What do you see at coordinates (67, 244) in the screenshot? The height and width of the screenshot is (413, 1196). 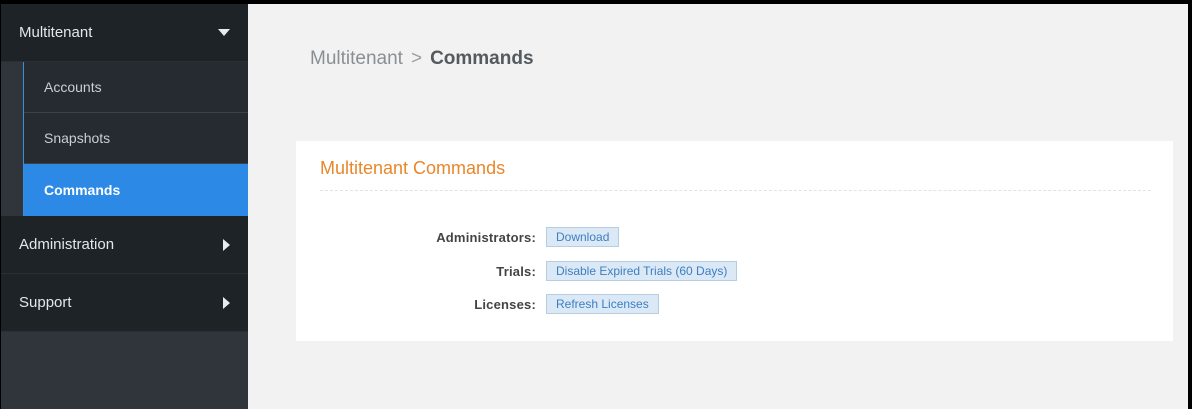 I see `sidebar-section-label: Administration` at bounding box center [67, 244].